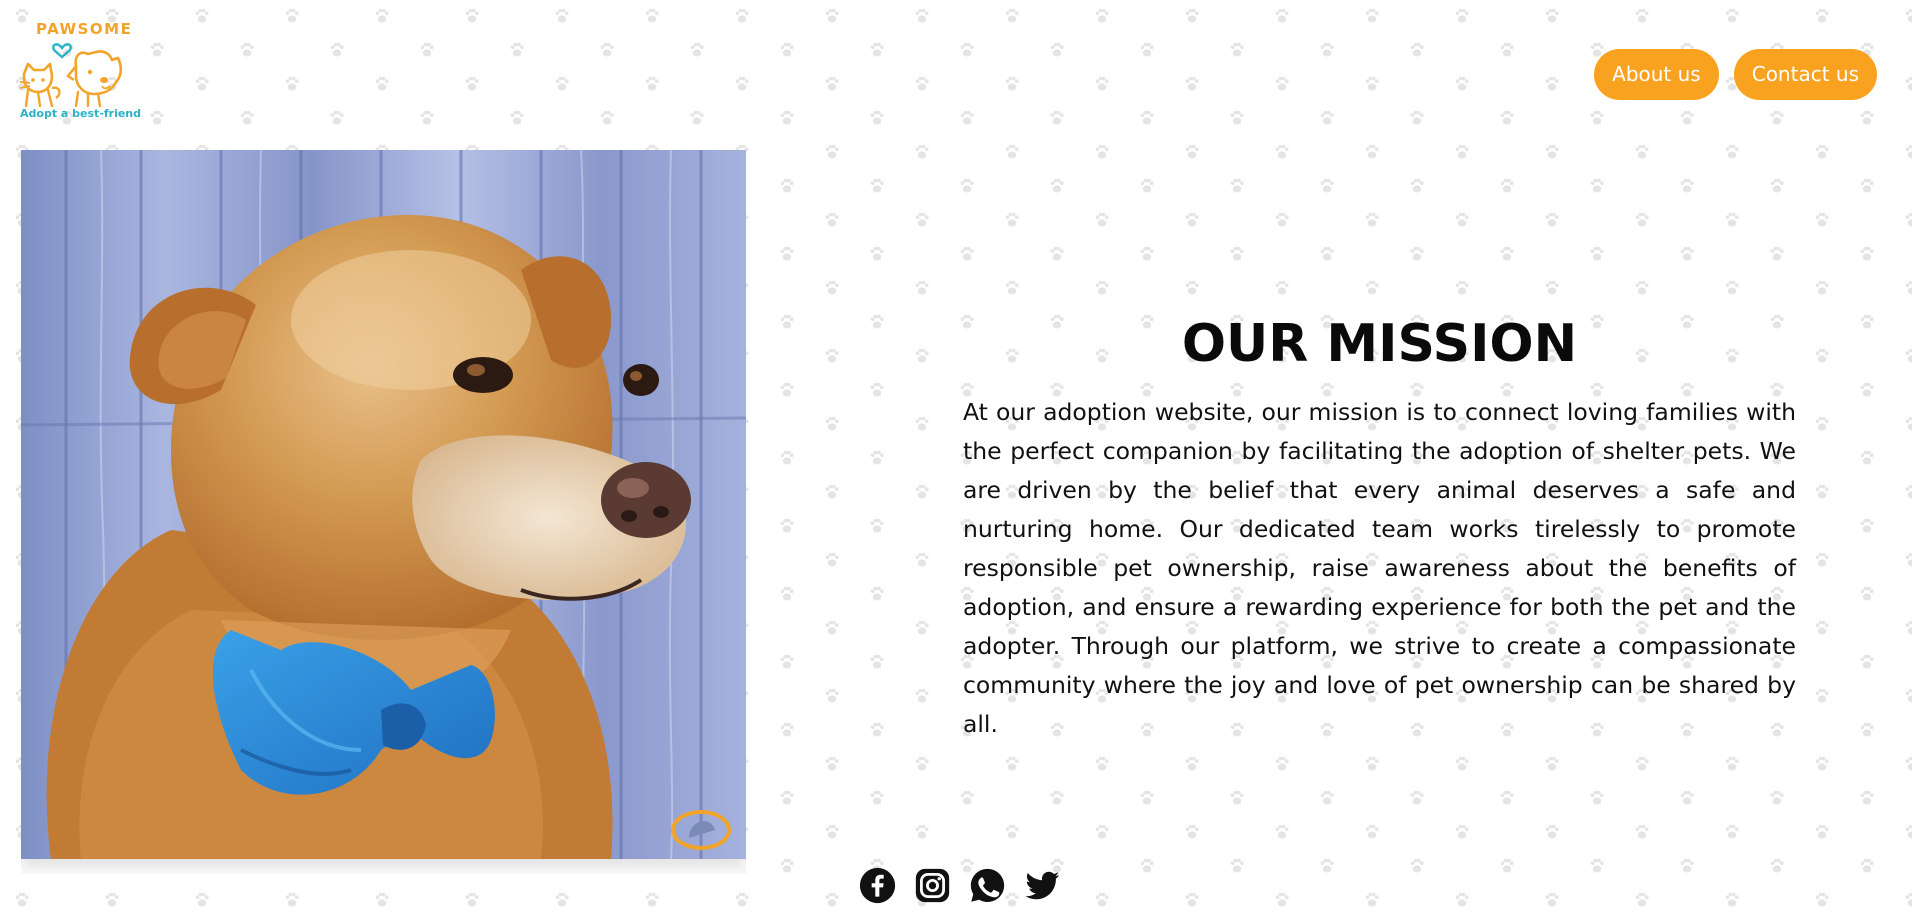  I want to click on logo-tagline: Adopt a best-friend, so click(81, 113).